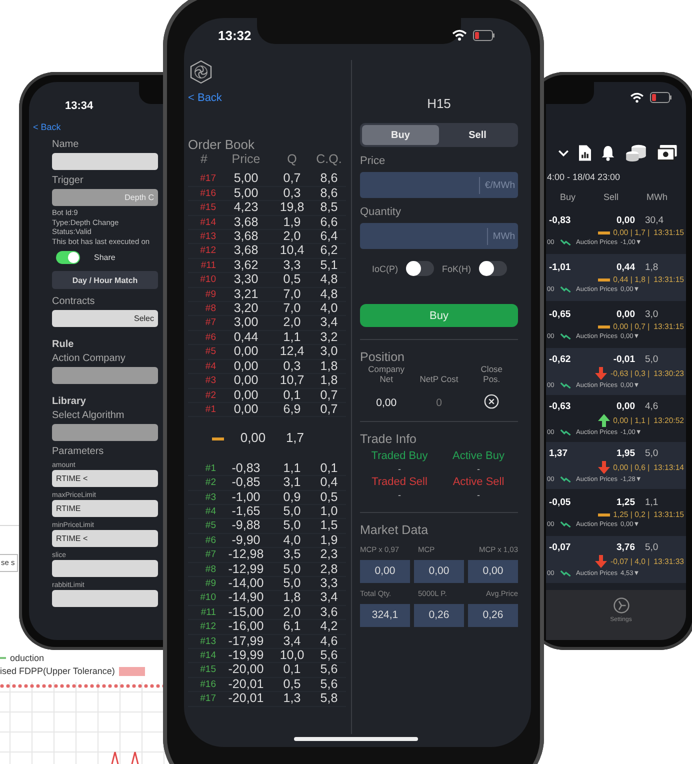 Image resolution: width=692 pixels, height=764 pixels. Describe the element at coordinates (329, 497) in the screenshot. I see `cumulative-text: 0,5` at that location.